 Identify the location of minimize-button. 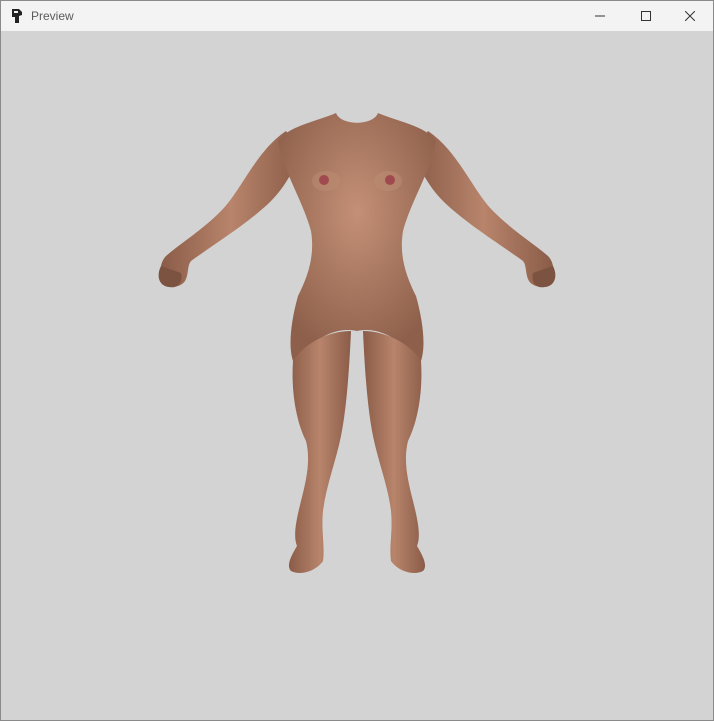
(600, 16).